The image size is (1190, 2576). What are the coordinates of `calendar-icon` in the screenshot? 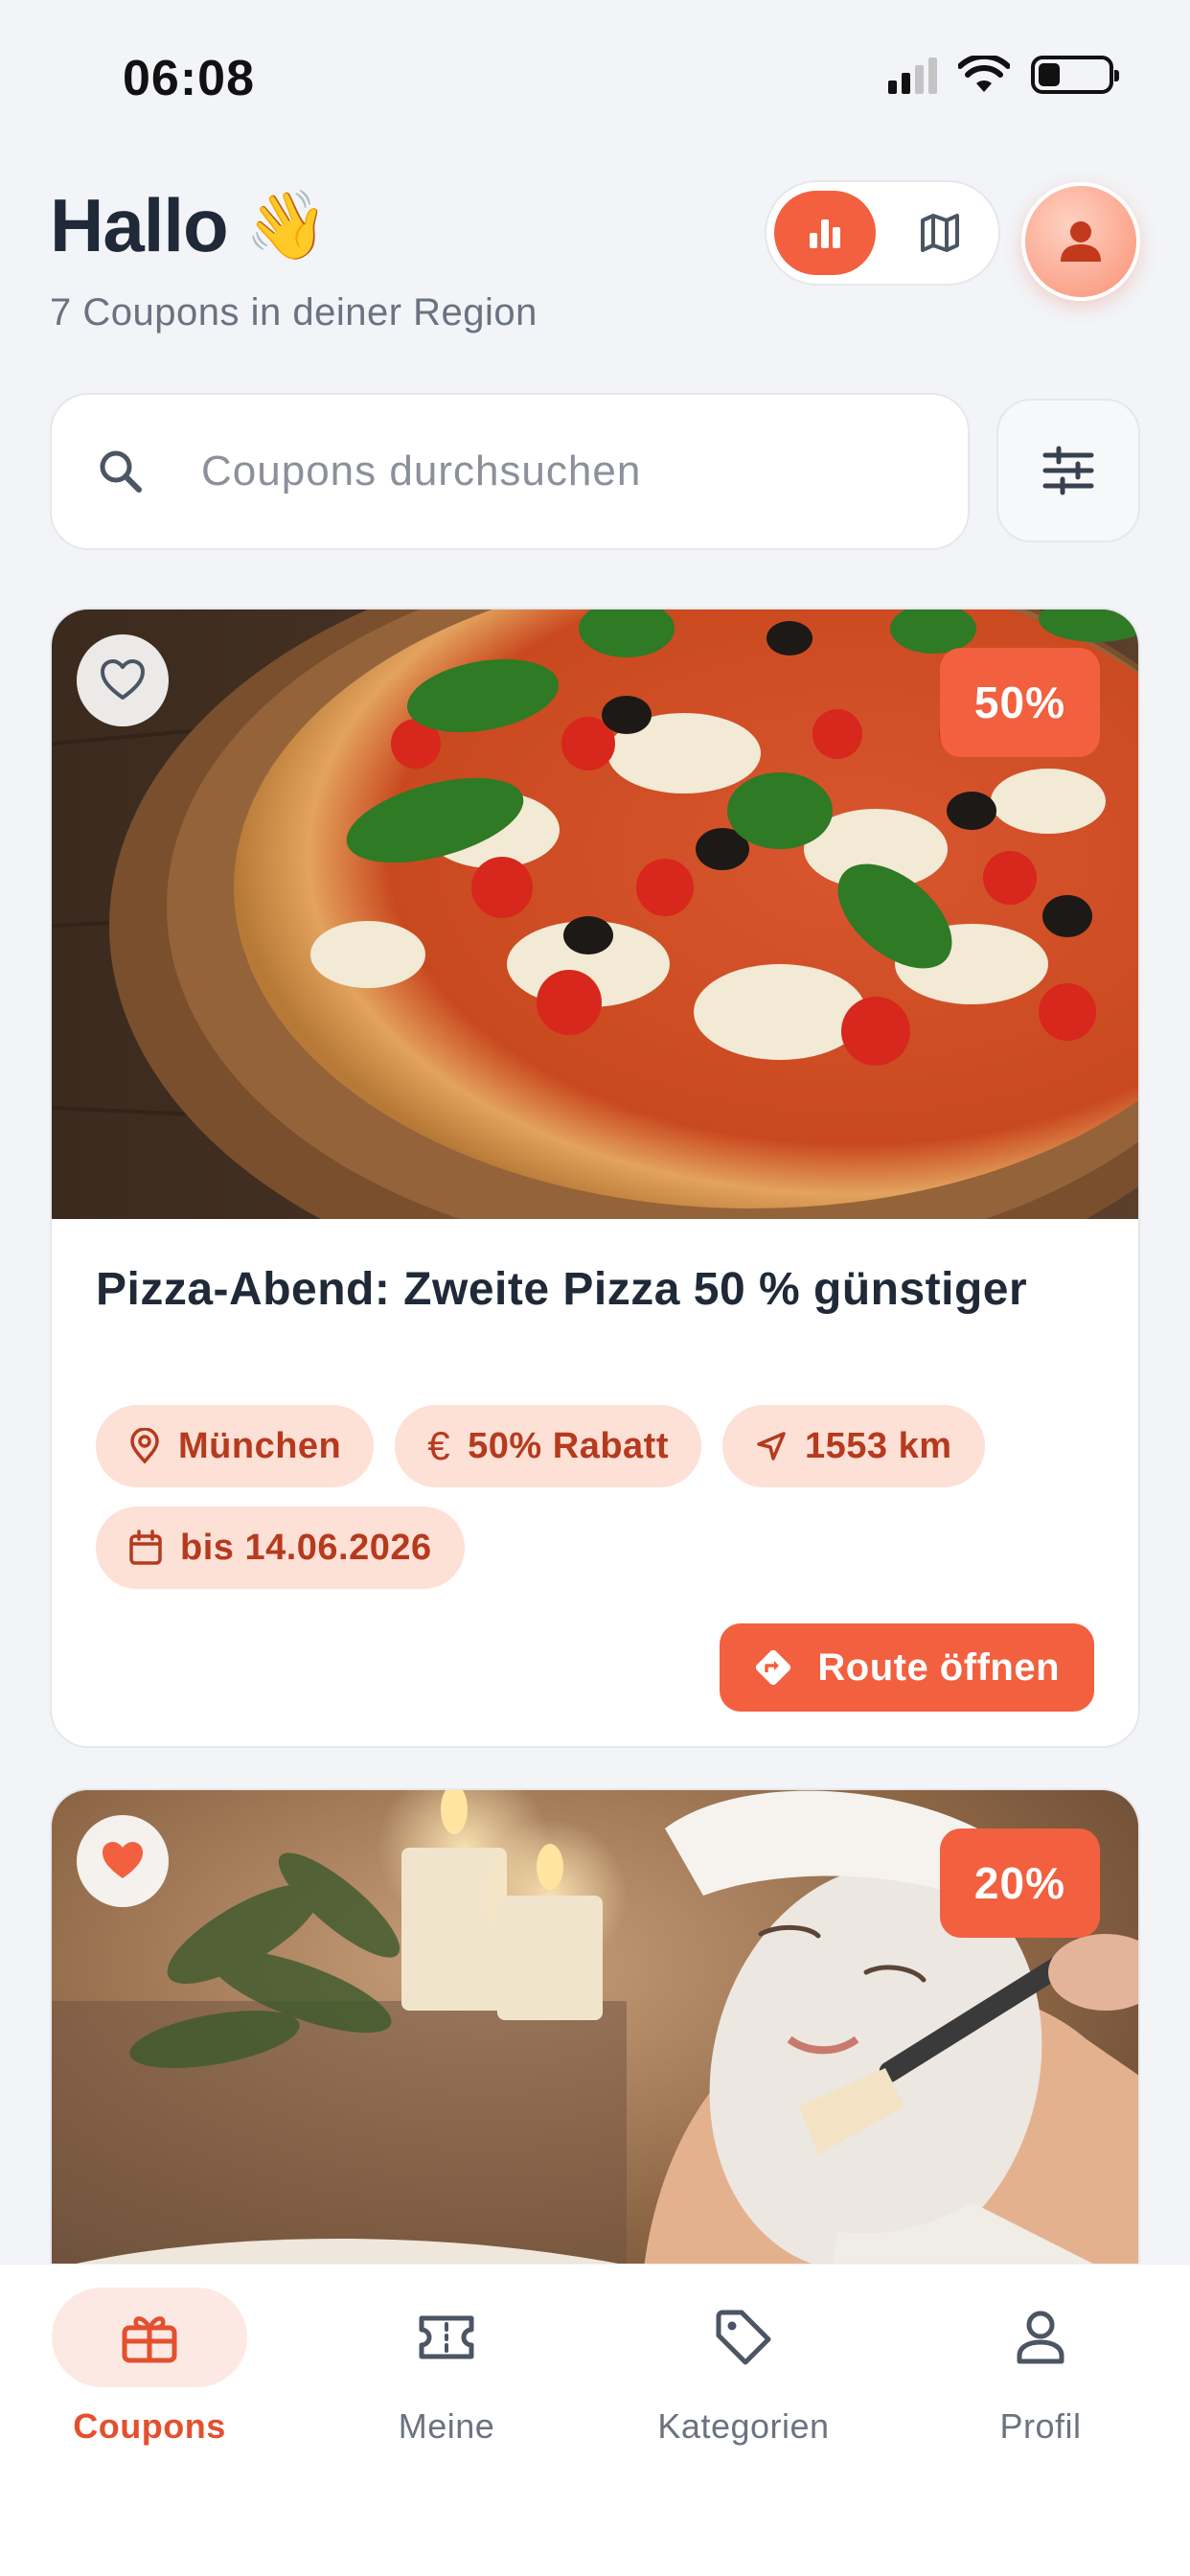 It's located at (146, 1547).